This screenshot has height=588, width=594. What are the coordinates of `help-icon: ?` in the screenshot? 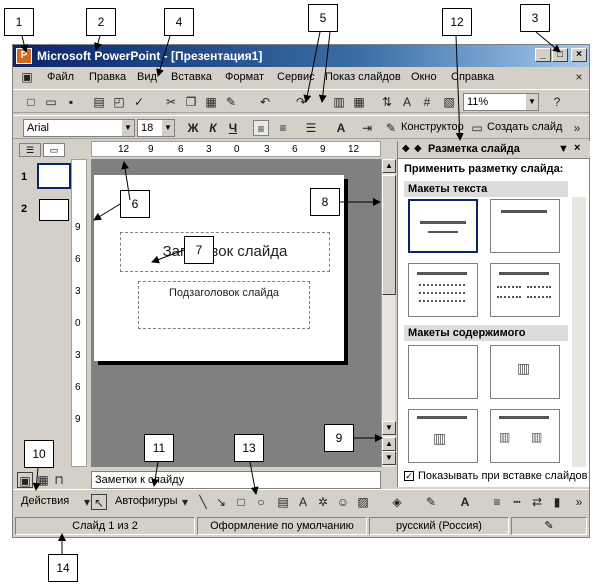 It's located at (557, 102).